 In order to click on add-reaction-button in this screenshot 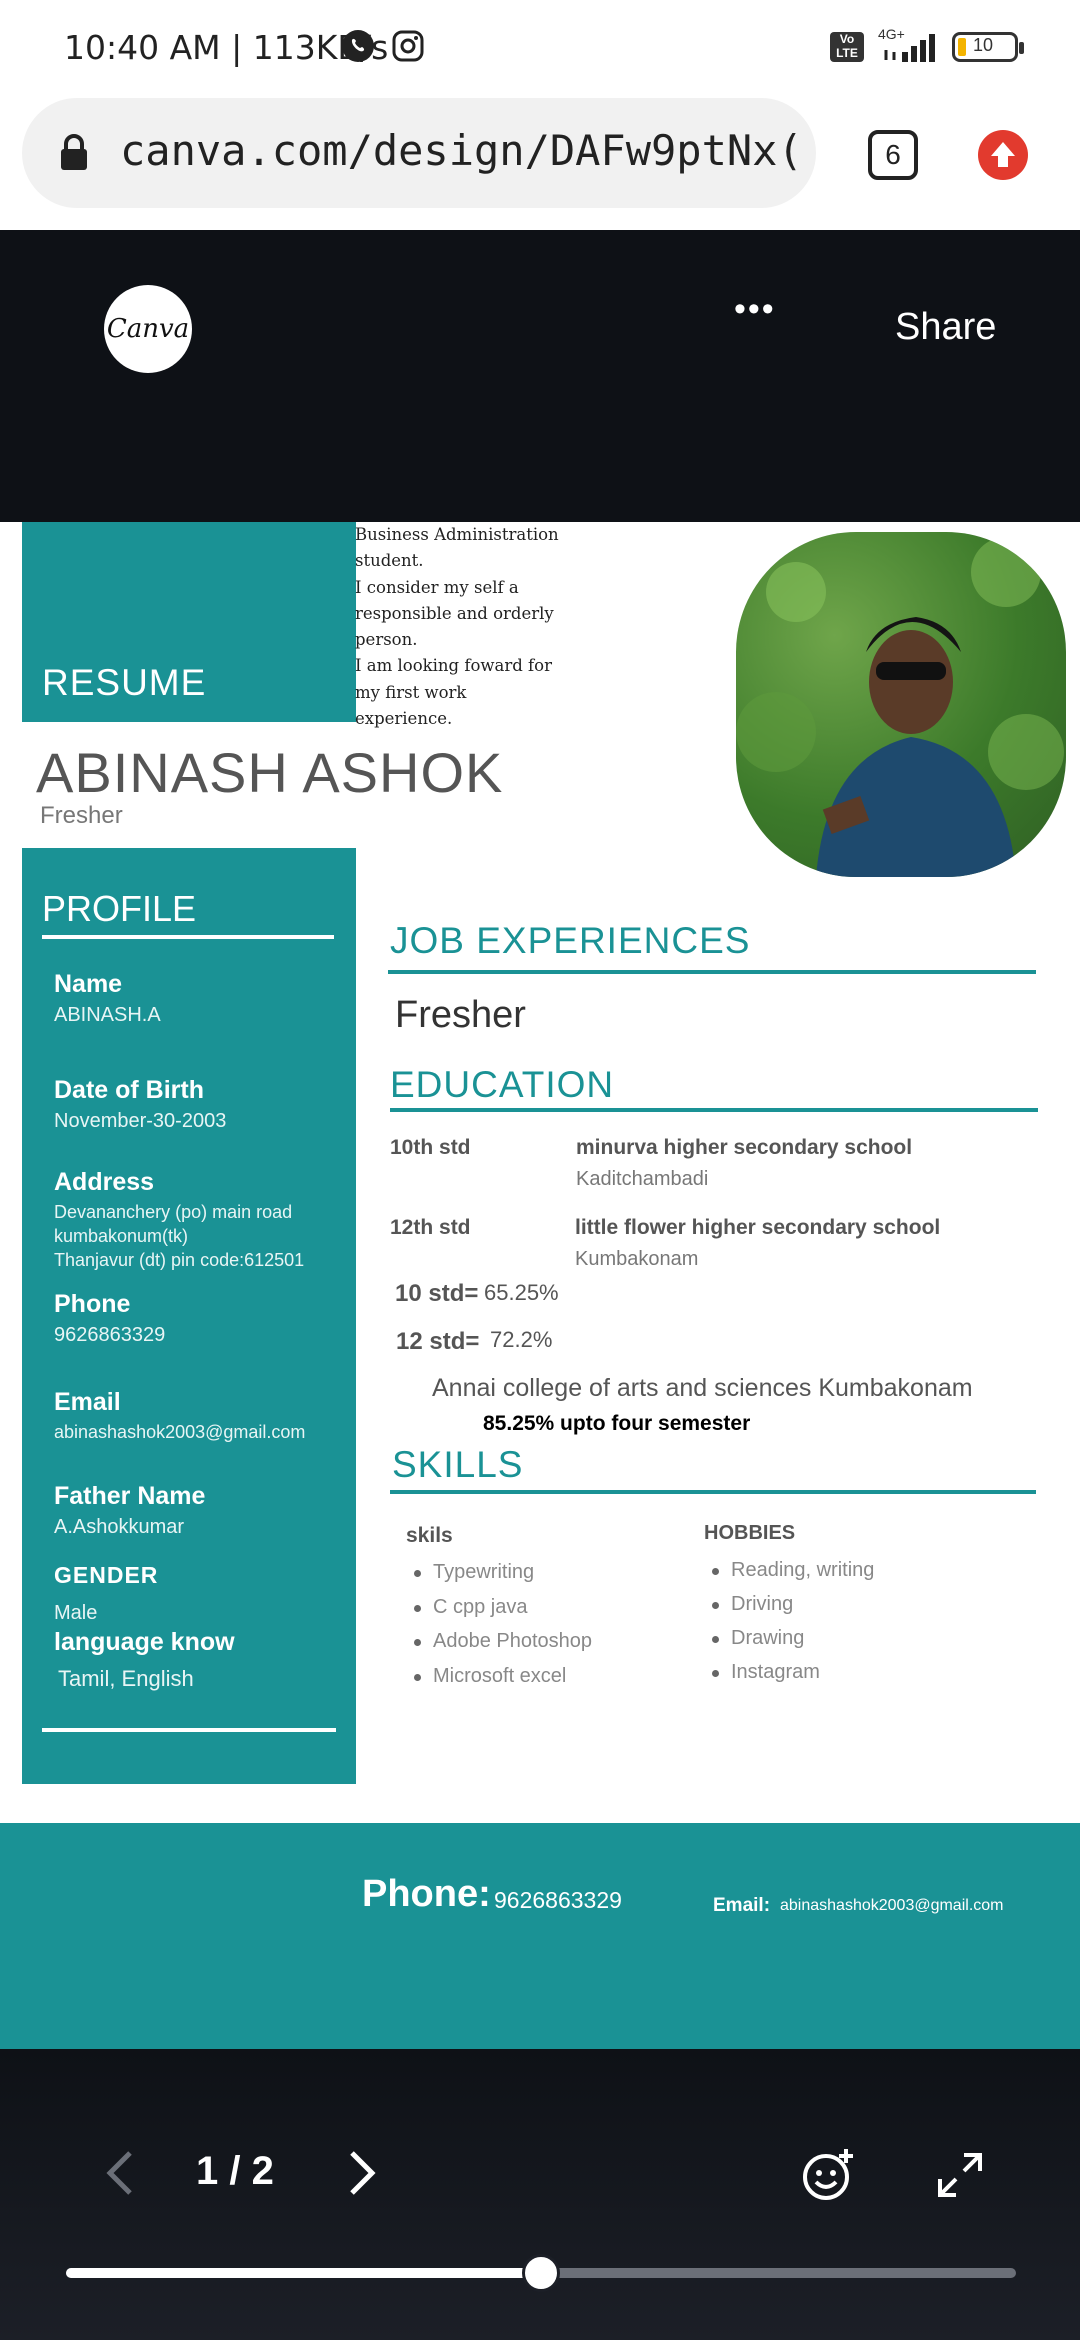, I will do `click(828, 2175)`.